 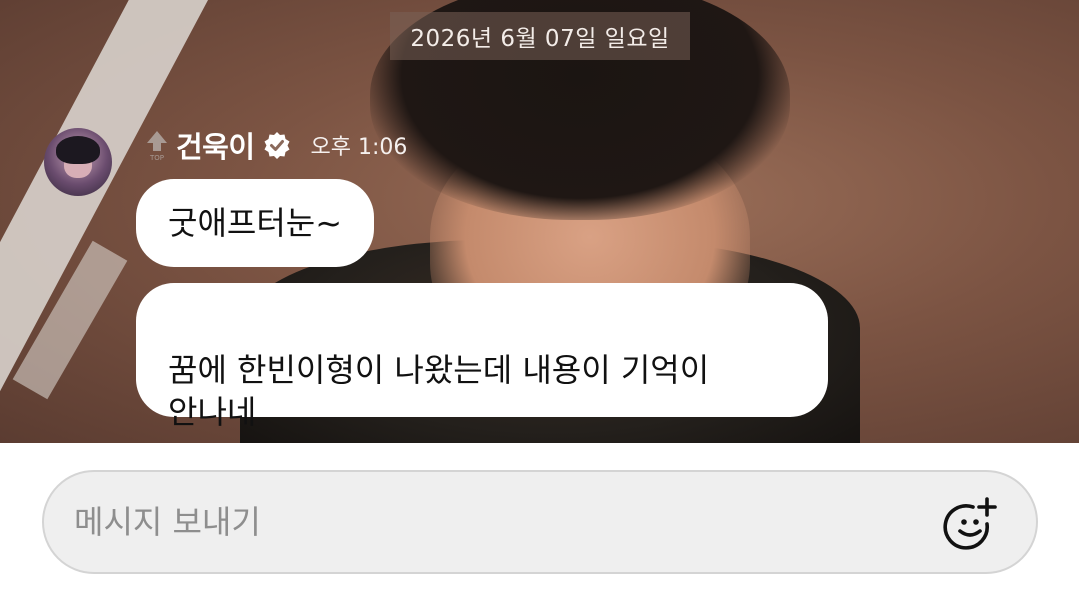 I want to click on avatar-hair, so click(x=78, y=150).